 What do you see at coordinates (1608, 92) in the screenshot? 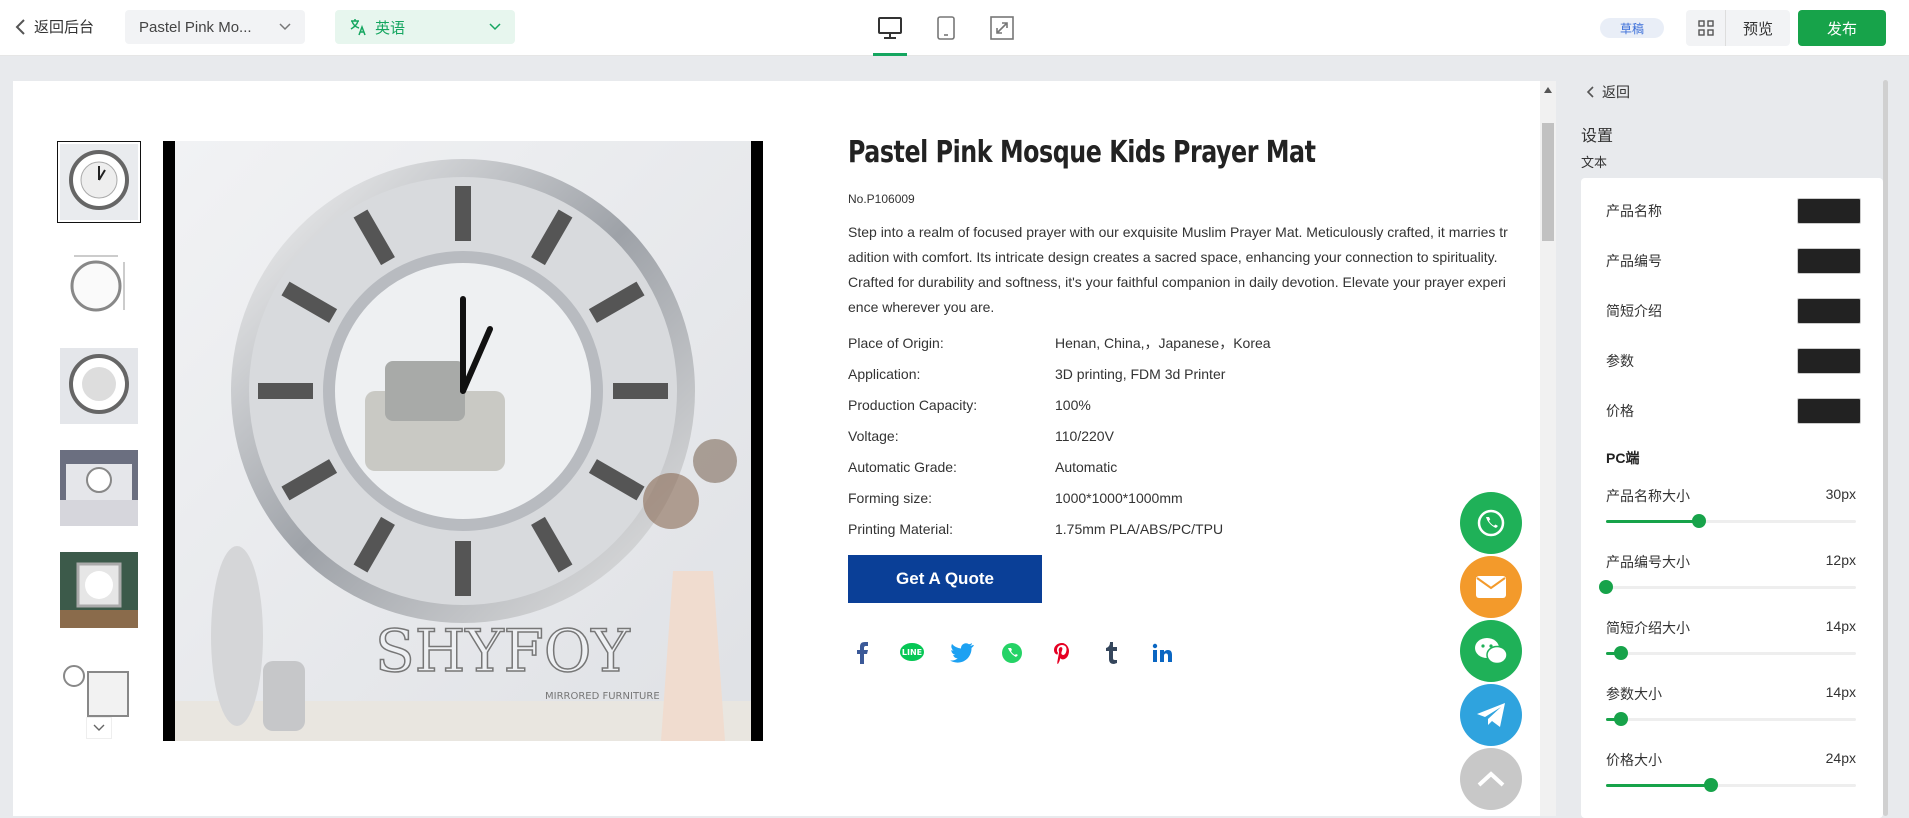
I see `panel-back-button: 返回` at bounding box center [1608, 92].